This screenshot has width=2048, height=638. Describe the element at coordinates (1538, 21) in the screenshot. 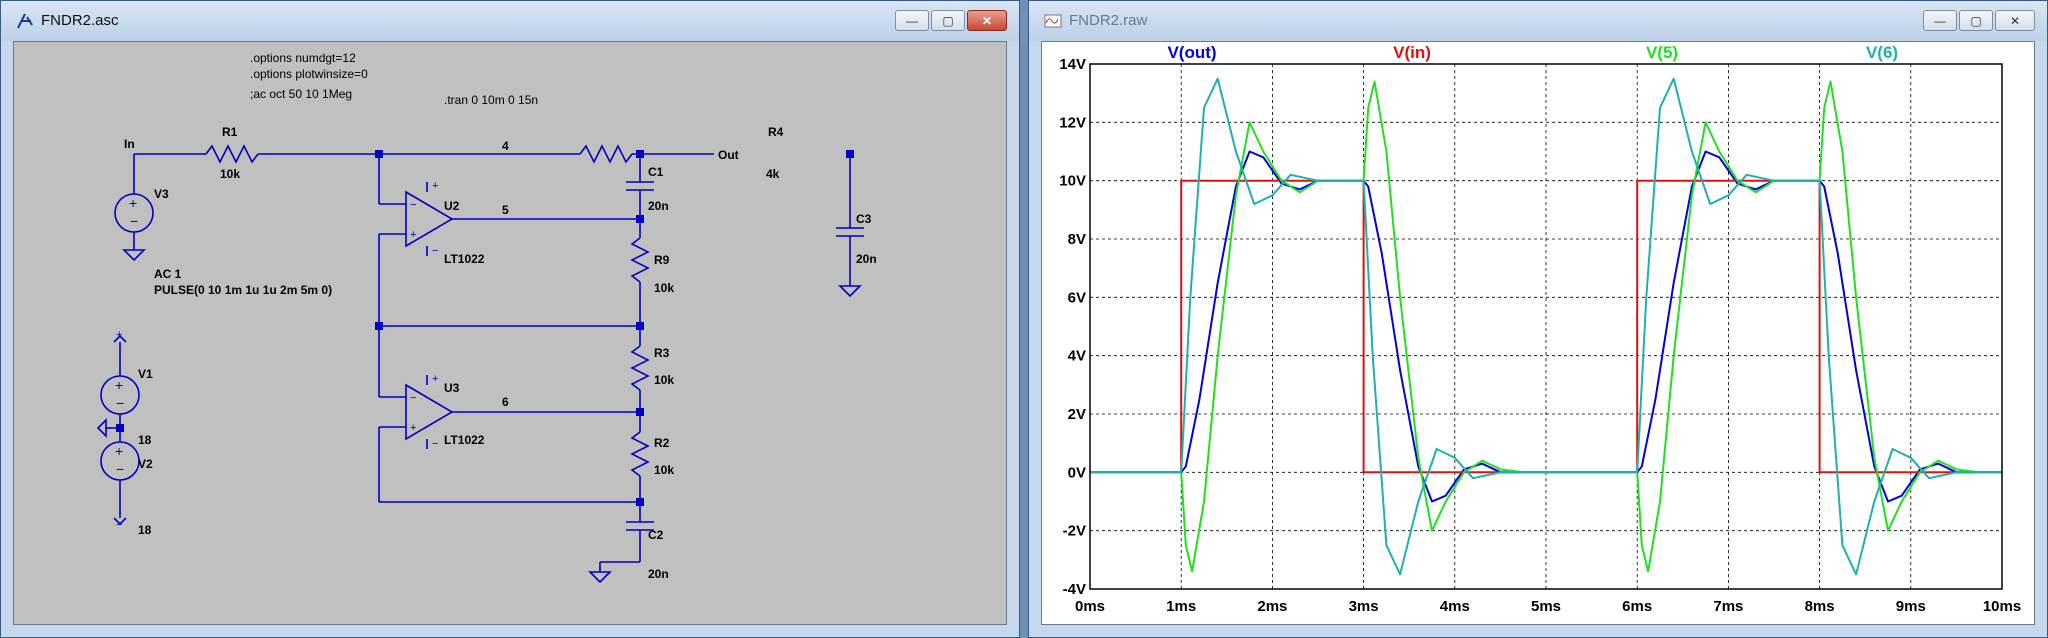

I see `waveform-titlebar: FNDR2.raw — ▢ ✕` at that location.